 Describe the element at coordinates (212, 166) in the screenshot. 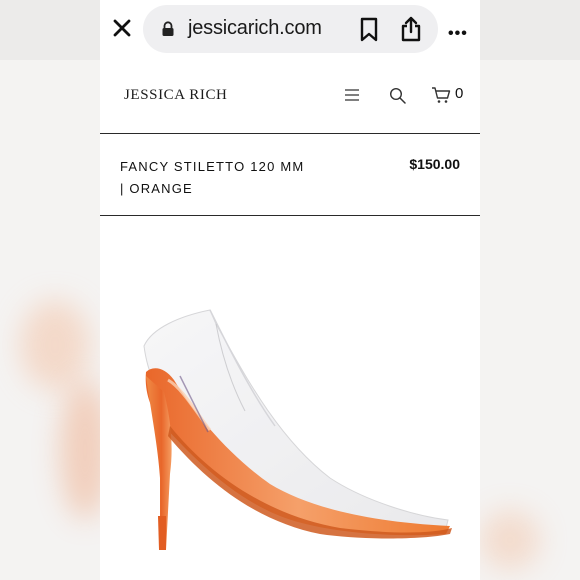

I see `product-title-line1: FANCY STILETTO 120 MM` at that location.